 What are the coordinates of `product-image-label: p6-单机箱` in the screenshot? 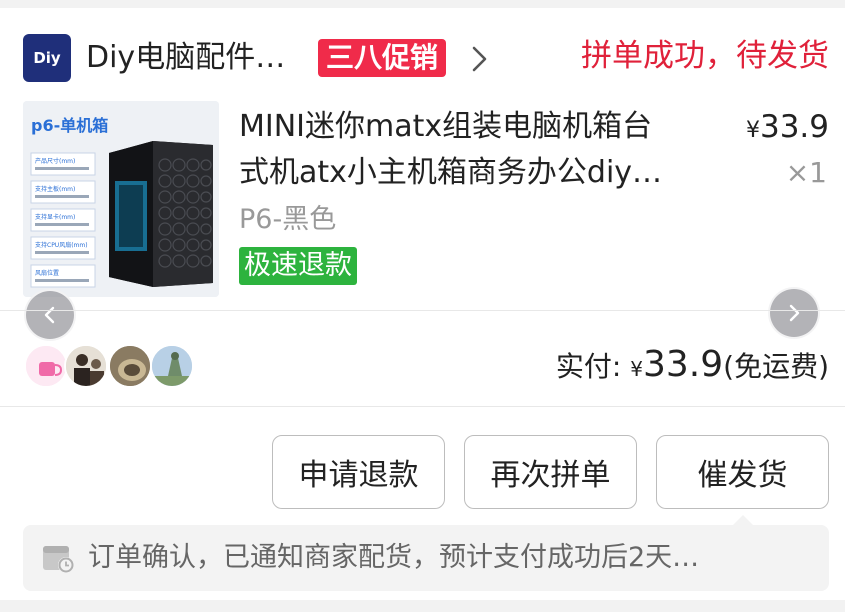 It's located at (69, 125).